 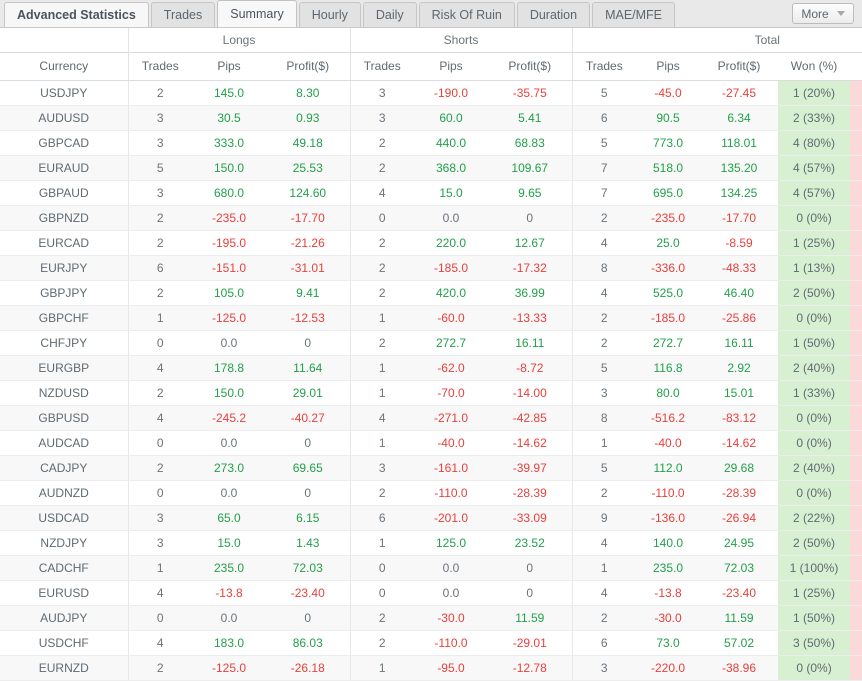 What do you see at coordinates (451, 468) in the screenshot?
I see `cell-shorts-pips: -161.0` at bounding box center [451, 468].